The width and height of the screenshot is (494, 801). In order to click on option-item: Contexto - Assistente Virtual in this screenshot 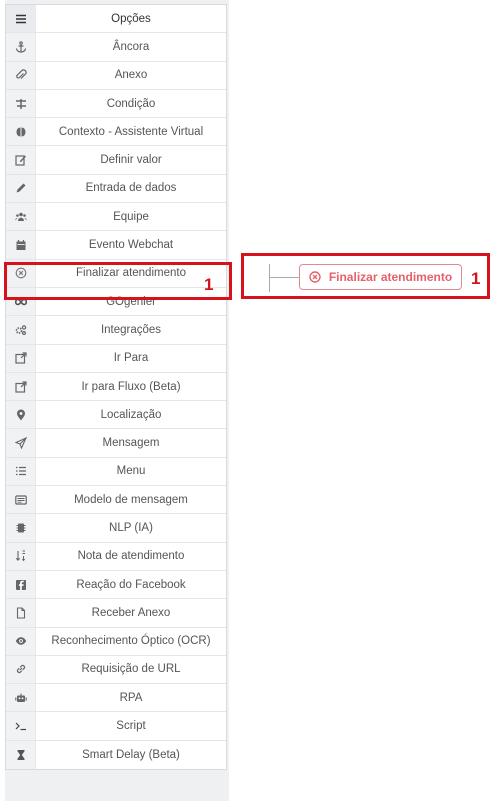, I will do `click(116, 132)`.